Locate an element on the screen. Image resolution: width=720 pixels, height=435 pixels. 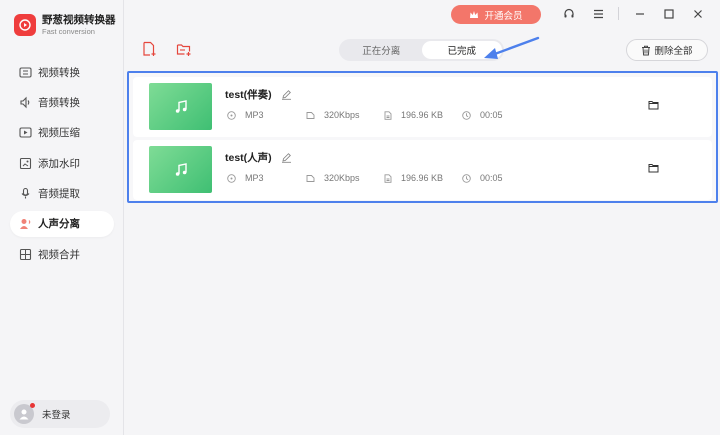
avatar is located at coordinates (24, 413).